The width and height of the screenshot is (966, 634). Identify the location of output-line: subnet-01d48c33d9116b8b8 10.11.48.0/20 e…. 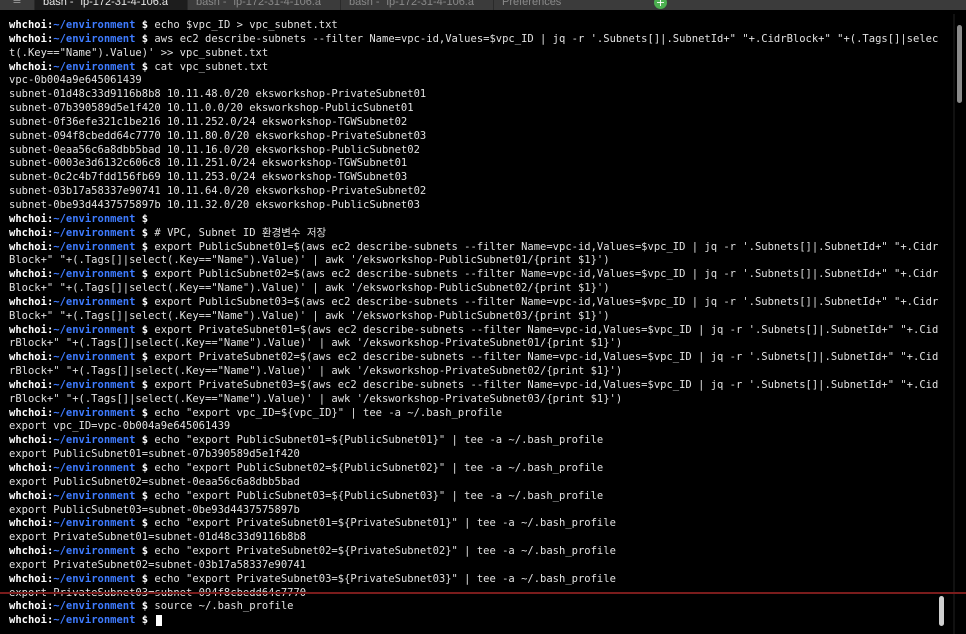
(472, 95).